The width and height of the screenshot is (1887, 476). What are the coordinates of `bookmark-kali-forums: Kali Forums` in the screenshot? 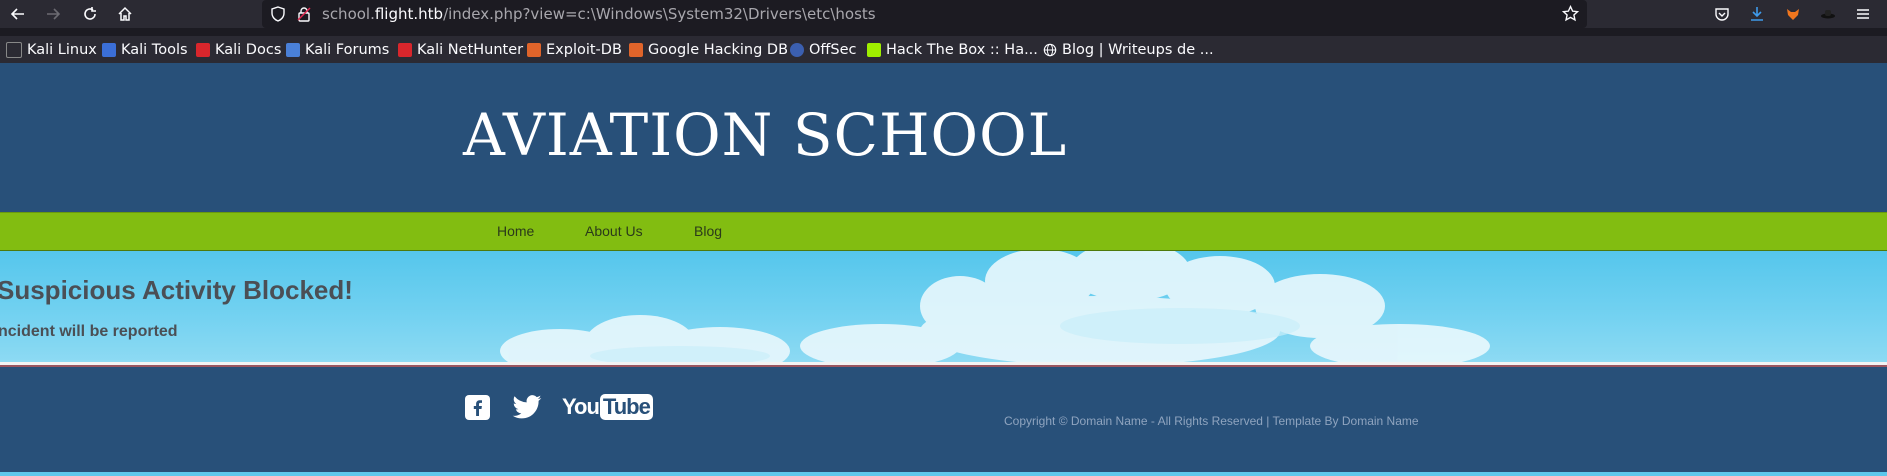 It's located at (337, 50).